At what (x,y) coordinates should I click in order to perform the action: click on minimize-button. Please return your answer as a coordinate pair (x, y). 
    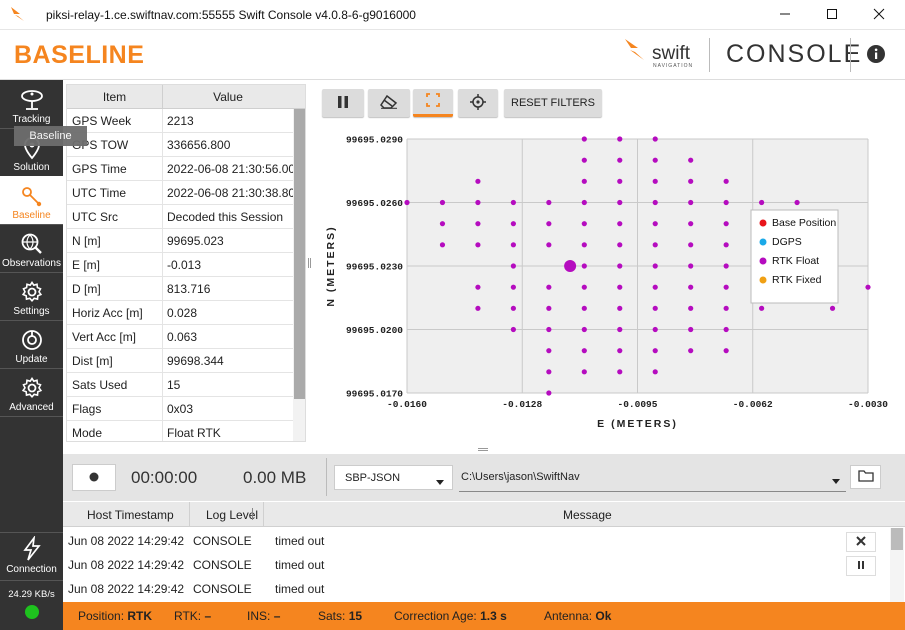
    Looking at the image, I should click on (784, 15).